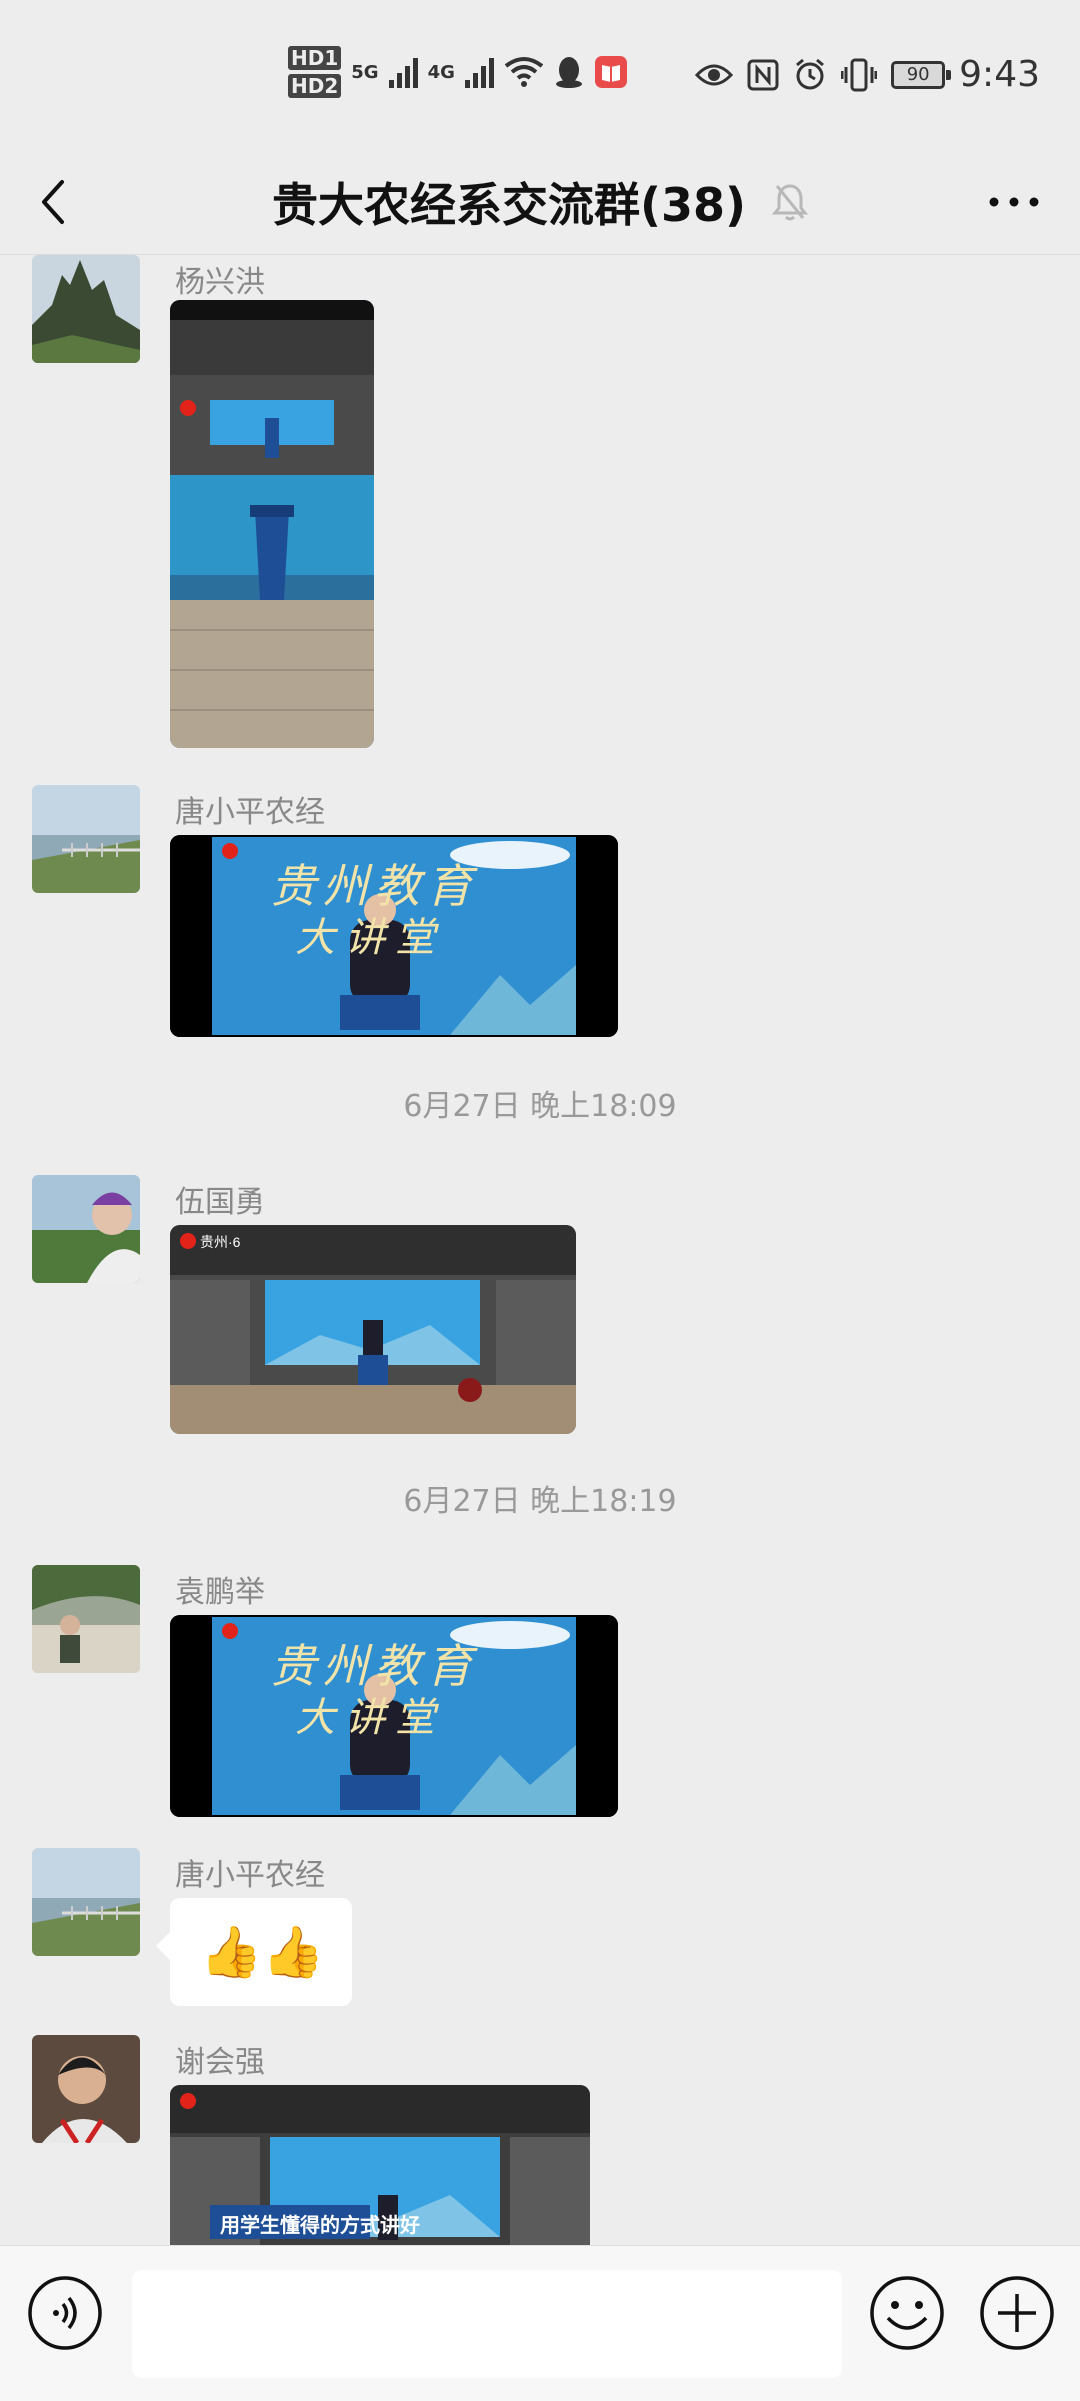 The height and width of the screenshot is (2401, 1080). What do you see at coordinates (365, 72) in the screenshot?
I see `network-5g-label: 5G` at bounding box center [365, 72].